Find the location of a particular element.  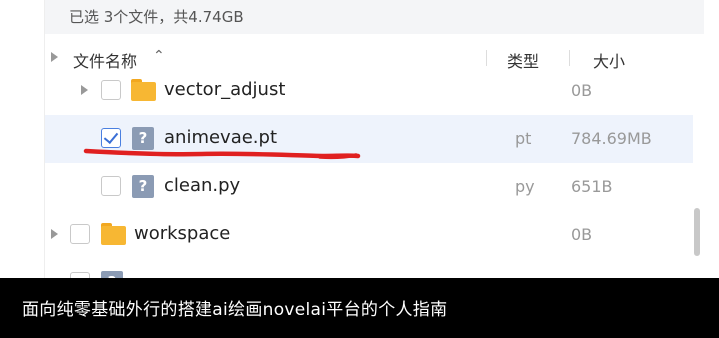

file-row-workspace: workspace 0B is located at coordinates (374, 235).